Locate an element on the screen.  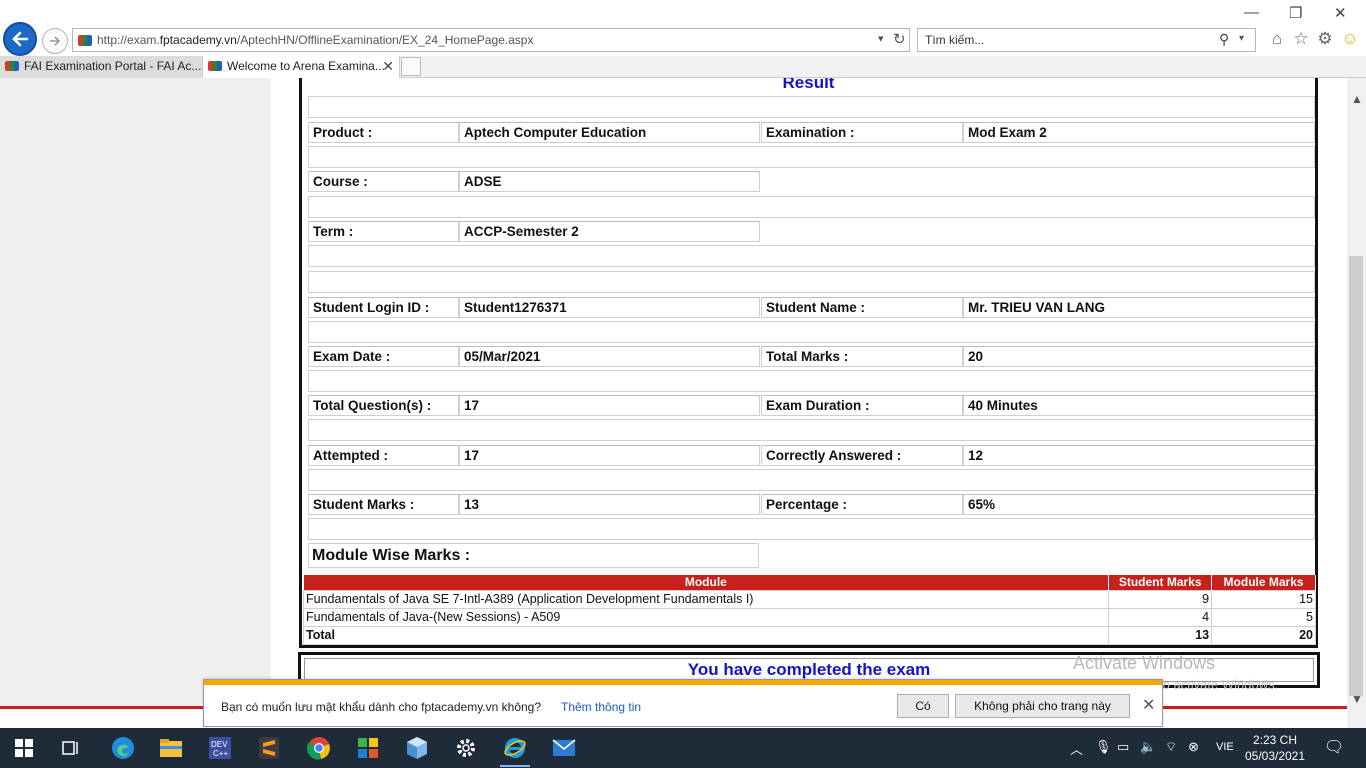
examination-value: Mod Exam 2 is located at coordinates (1139, 132).